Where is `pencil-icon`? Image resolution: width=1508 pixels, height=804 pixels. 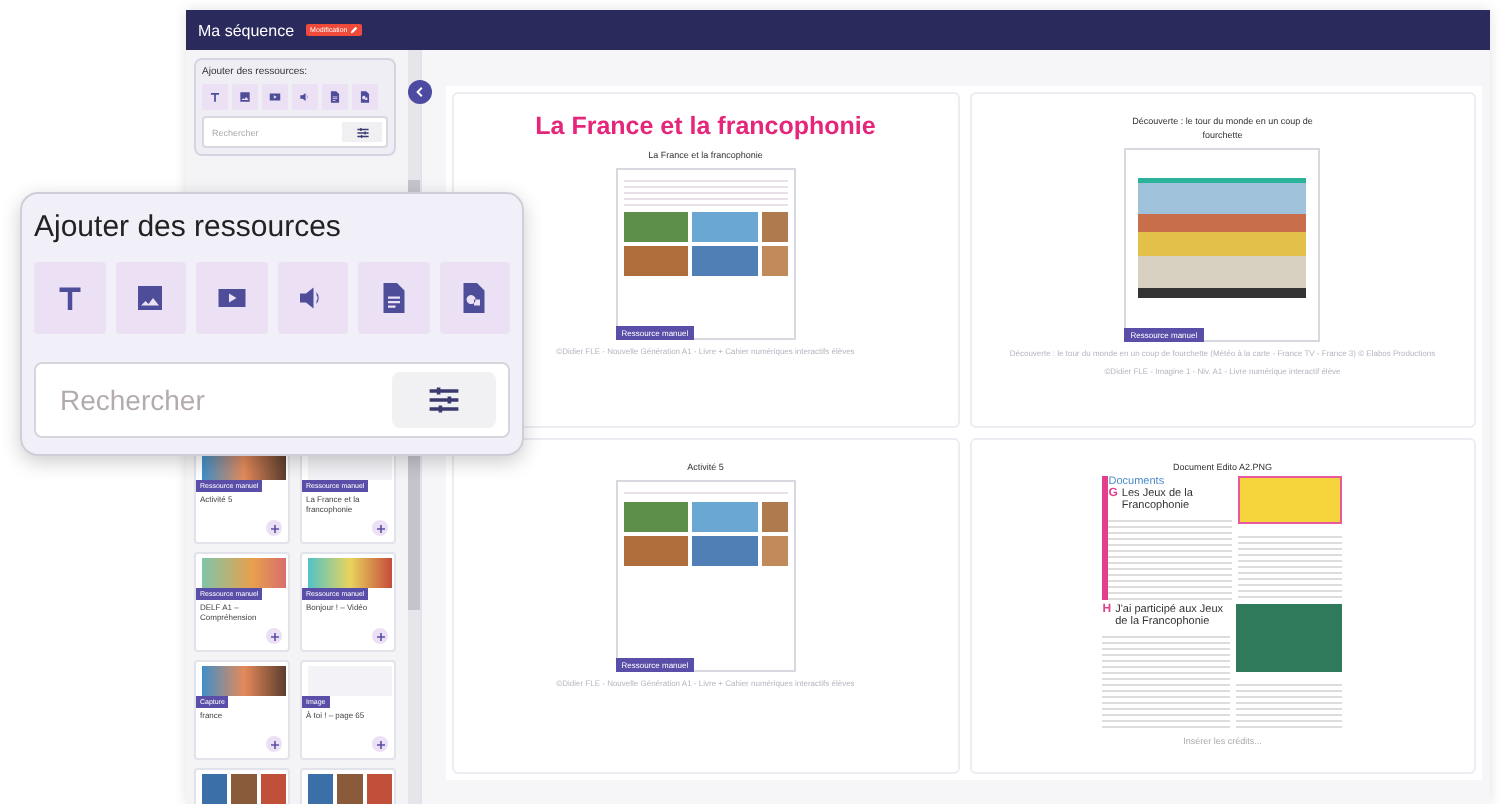
pencil-icon is located at coordinates (353, 30).